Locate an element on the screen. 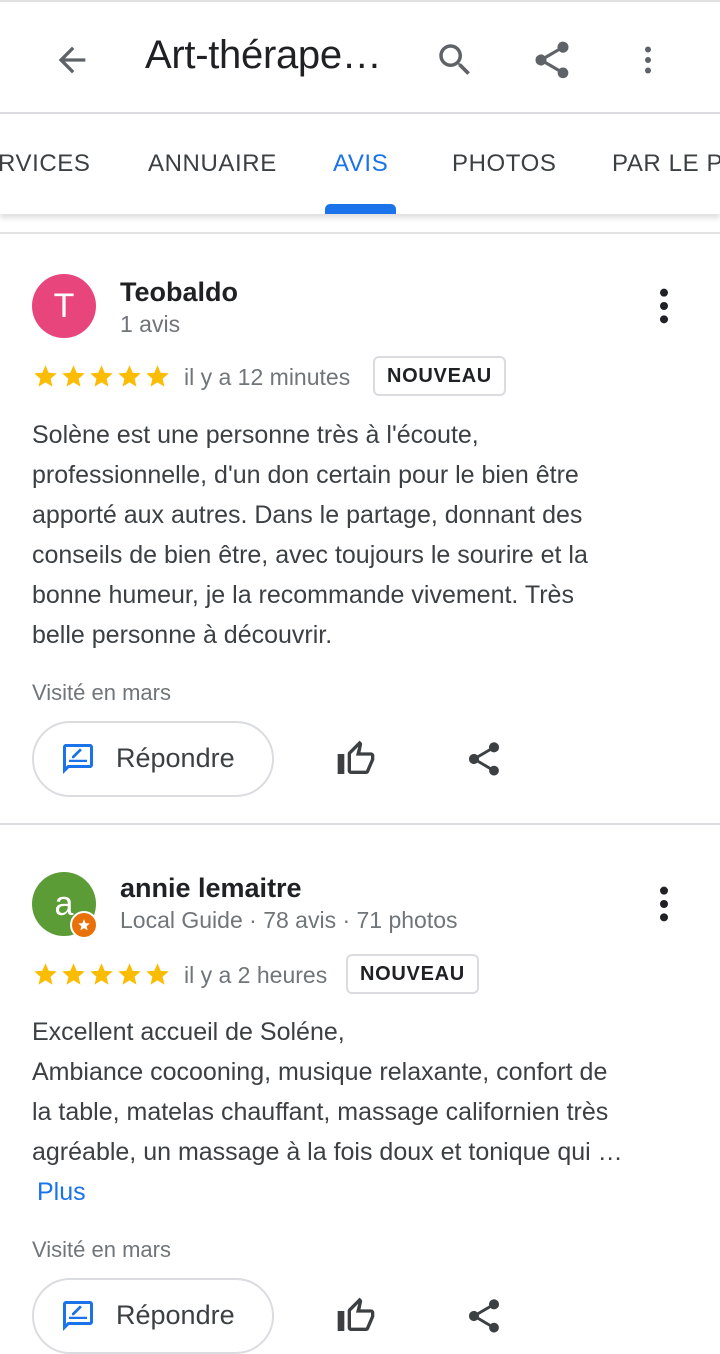 This screenshot has height=1354, width=720. more-vert-icon is located at coordinates (648, 60).